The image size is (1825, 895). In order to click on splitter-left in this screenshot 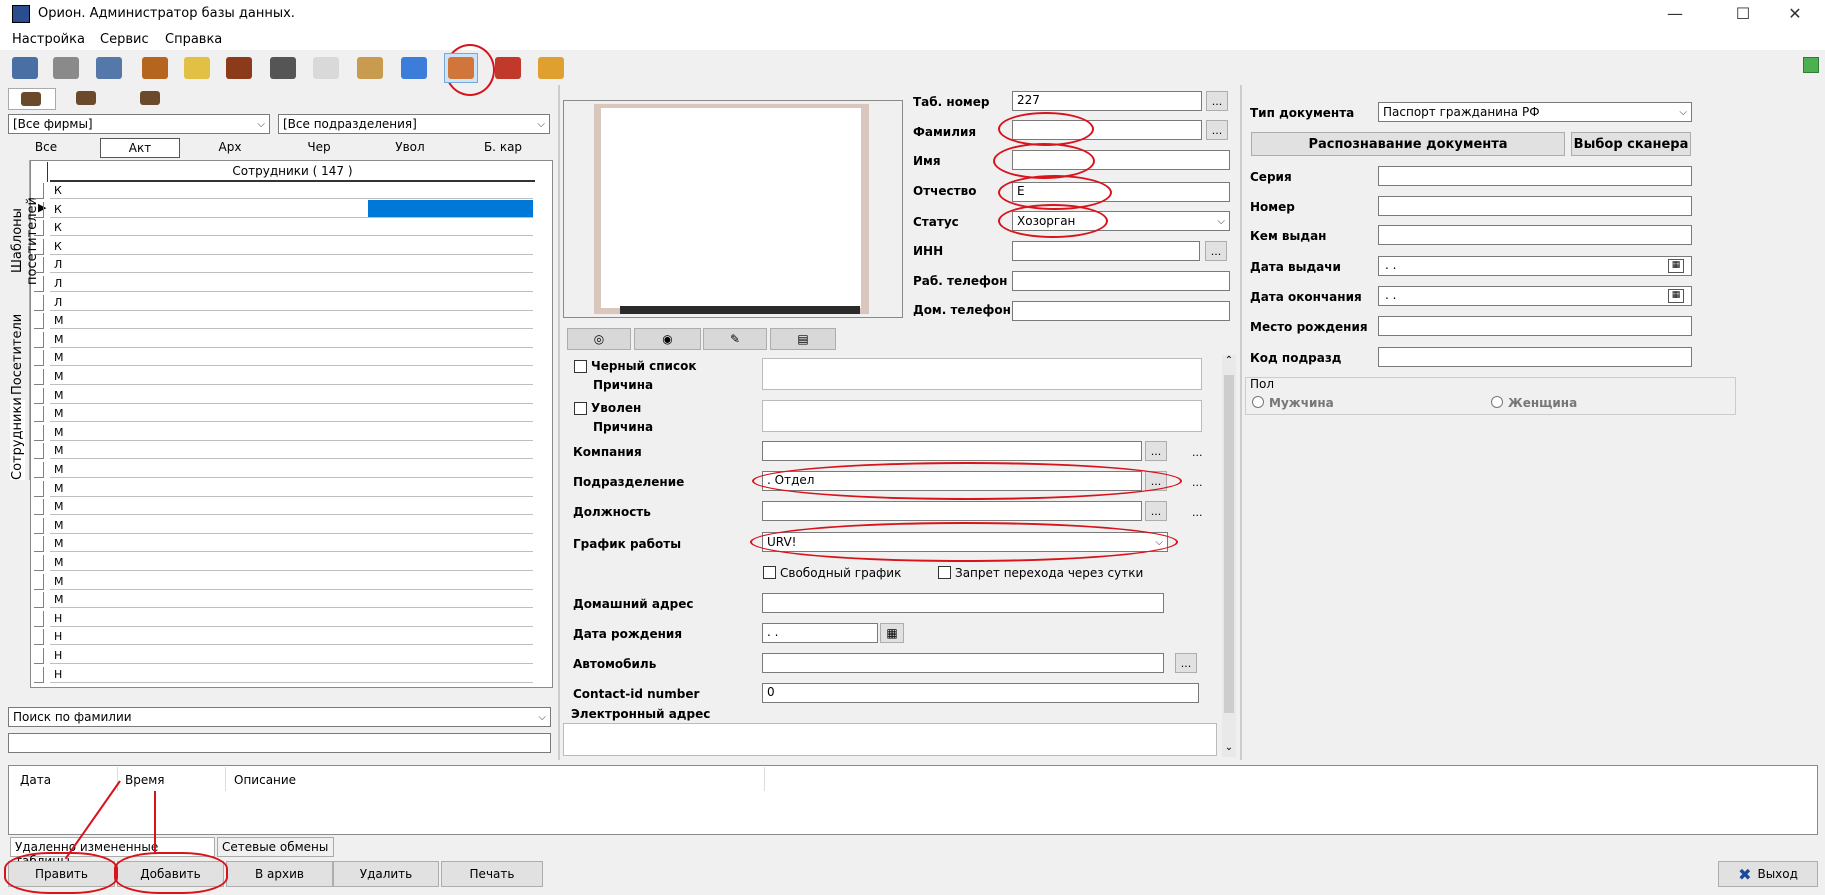, I will do `click(559, 422)`.